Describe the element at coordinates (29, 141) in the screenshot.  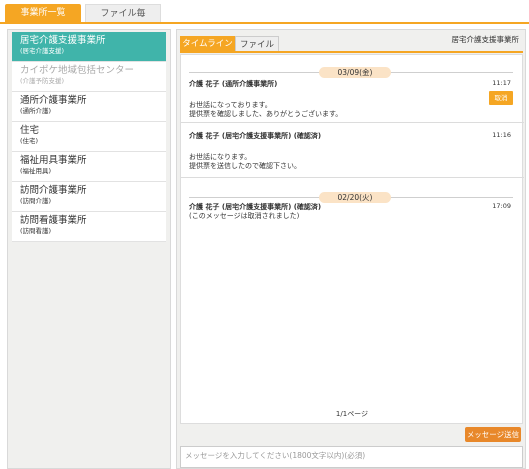
I see `sidebar-item-sublabel: (住宅)` at that location.